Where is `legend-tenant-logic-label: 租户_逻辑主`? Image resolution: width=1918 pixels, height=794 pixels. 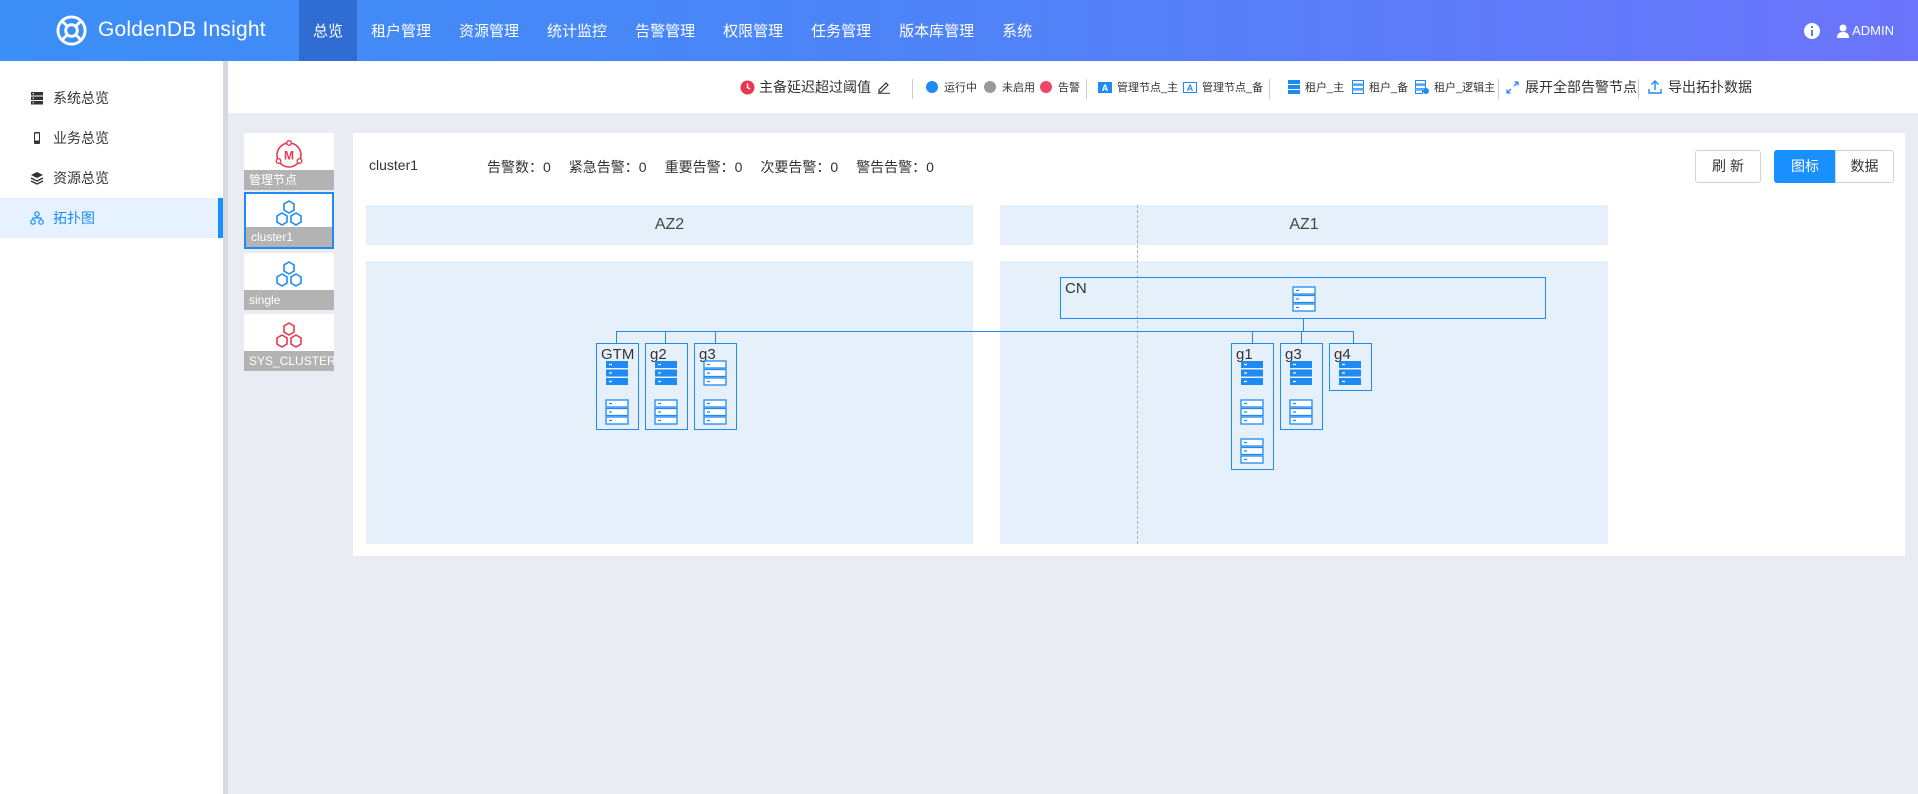 legend-tenant-logic-label: 租户_逻辑主 is located at coordinates (1465, 88).